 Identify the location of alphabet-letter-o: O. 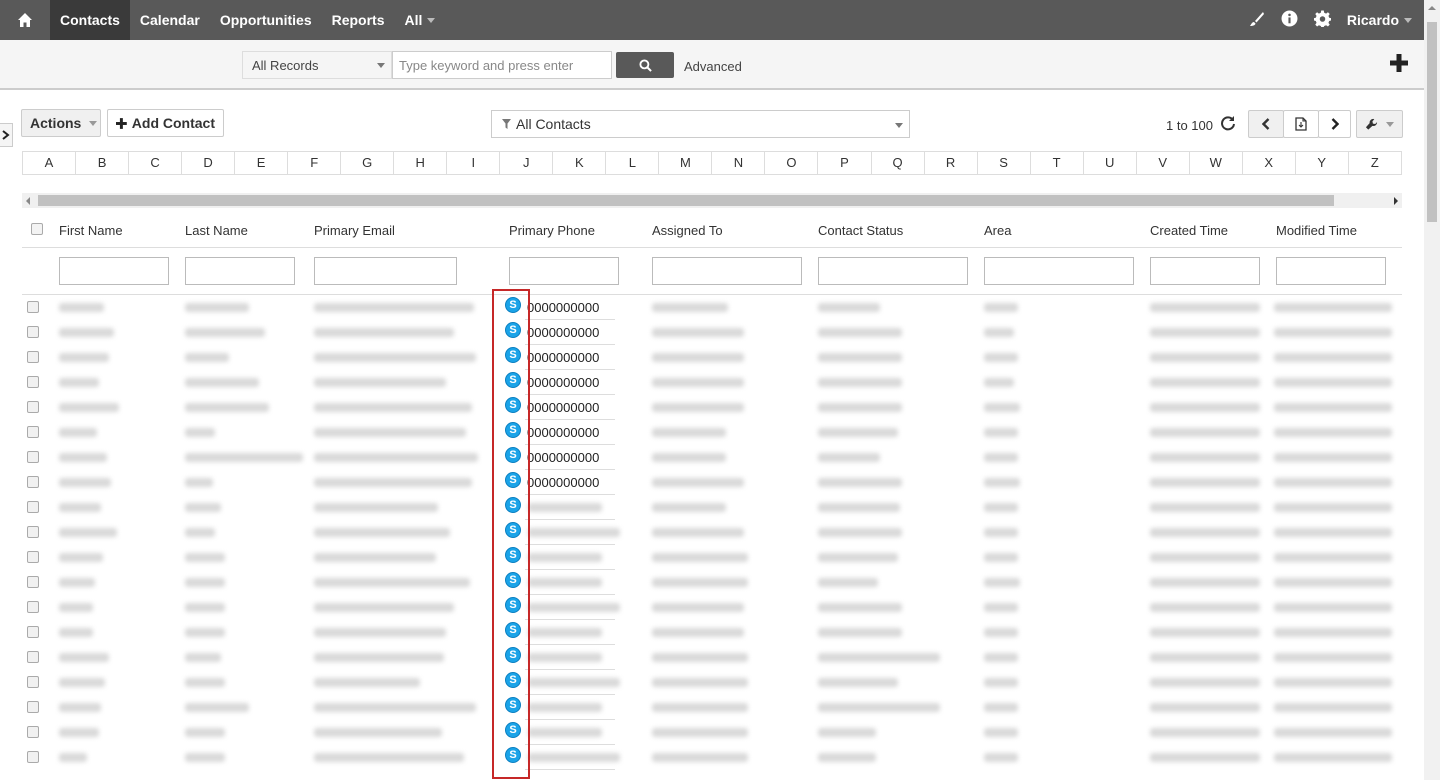
(792, 163).